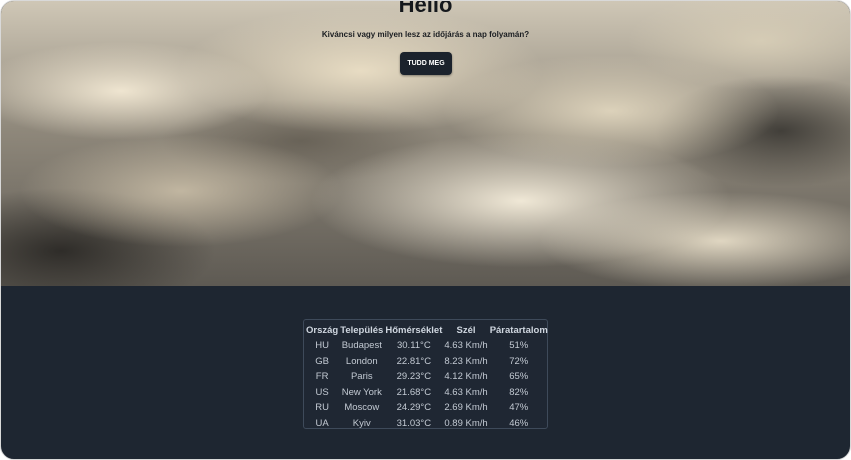 The width and height of the screenshot is (851, 460). Describe the element at coordinates (518, 330) in the screenshot. I see `column-header-humidity: Páratartalom` at that location.